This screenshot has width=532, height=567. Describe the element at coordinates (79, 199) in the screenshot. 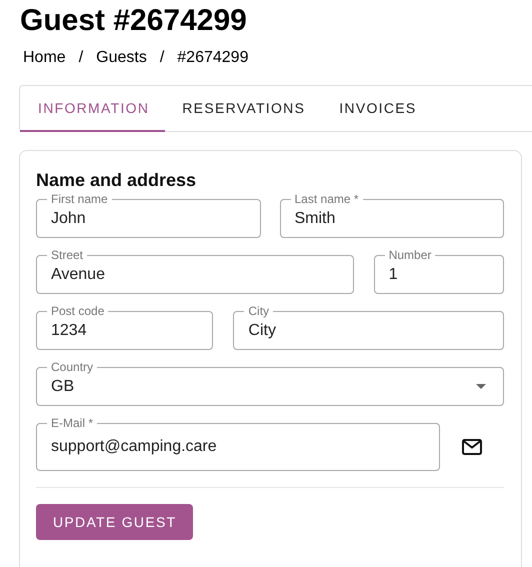

I see `field-label: First name` at that location.